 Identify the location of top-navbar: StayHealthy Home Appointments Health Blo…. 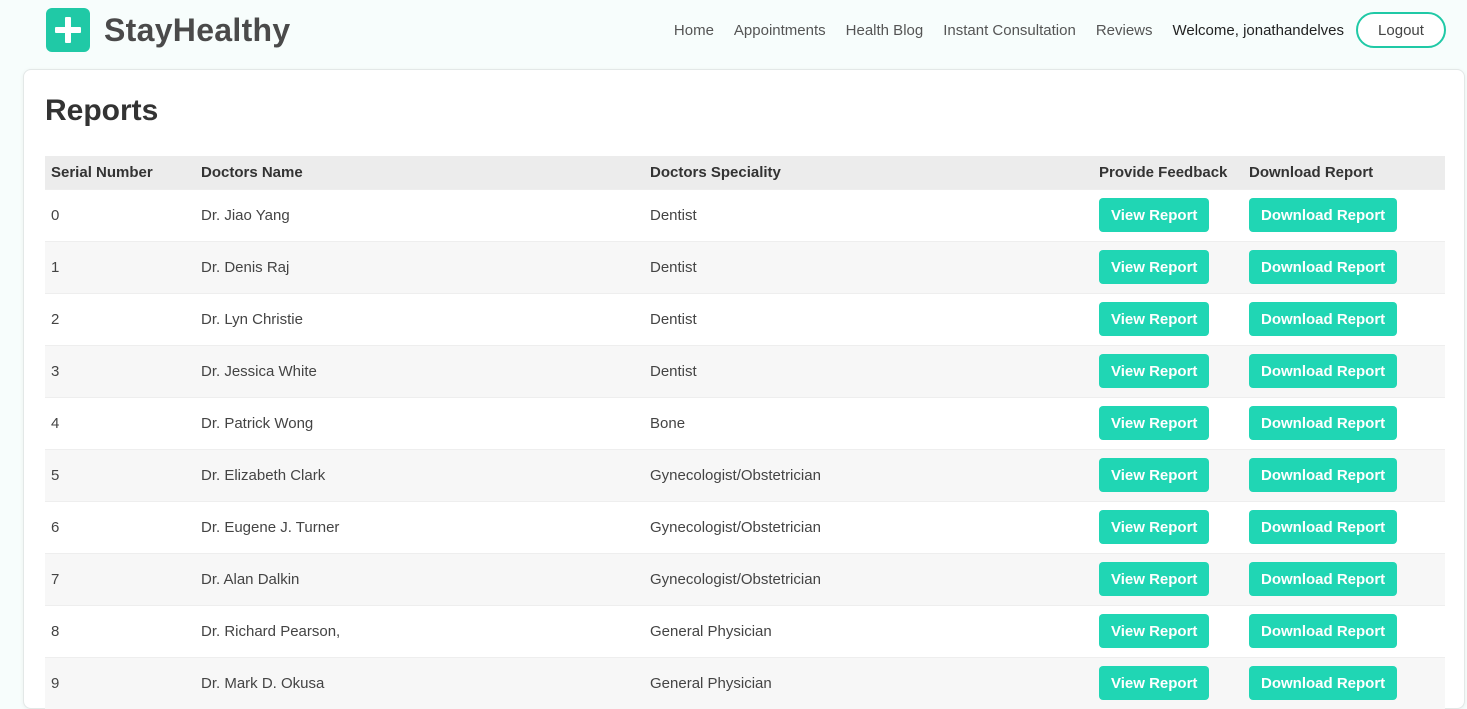
(733, 31).